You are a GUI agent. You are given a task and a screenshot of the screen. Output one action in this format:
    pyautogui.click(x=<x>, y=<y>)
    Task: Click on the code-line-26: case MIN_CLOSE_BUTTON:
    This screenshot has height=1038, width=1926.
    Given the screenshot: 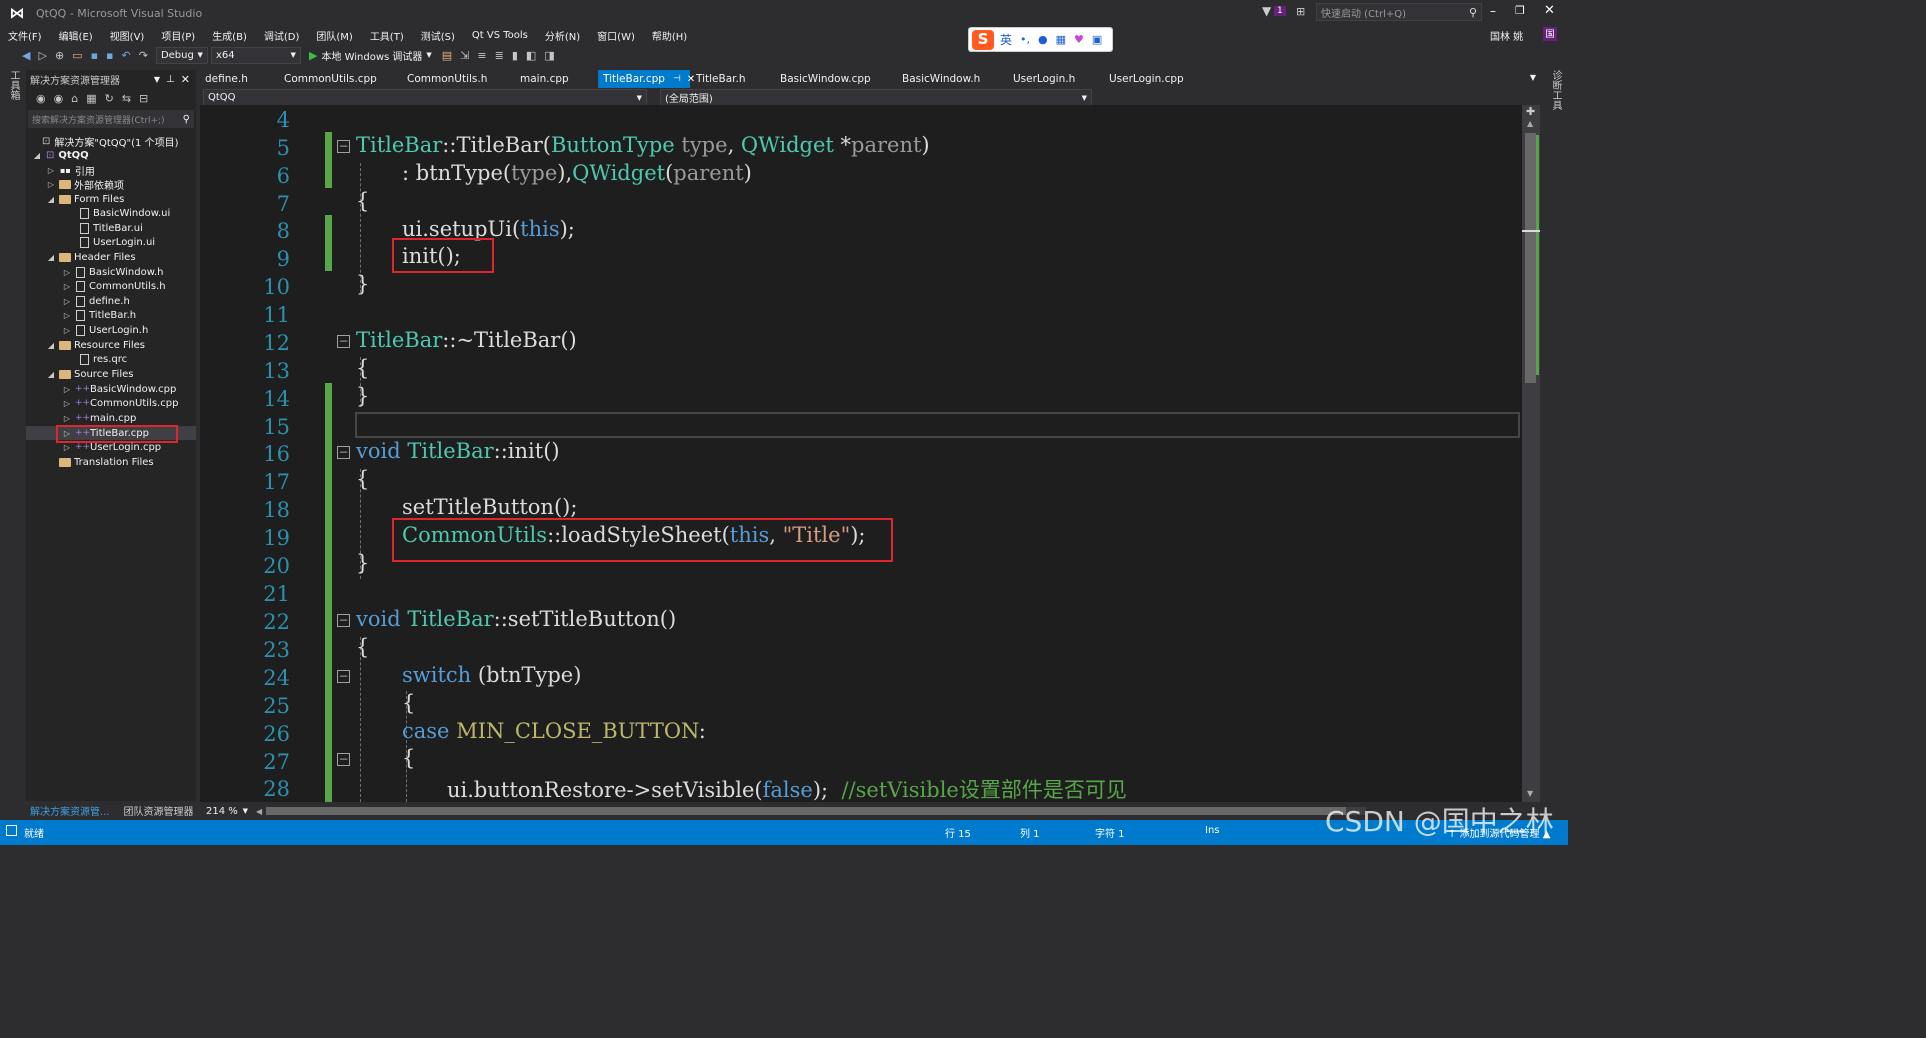 What is the action you would take?
    pyautogui.click(x=554, y=731)
    